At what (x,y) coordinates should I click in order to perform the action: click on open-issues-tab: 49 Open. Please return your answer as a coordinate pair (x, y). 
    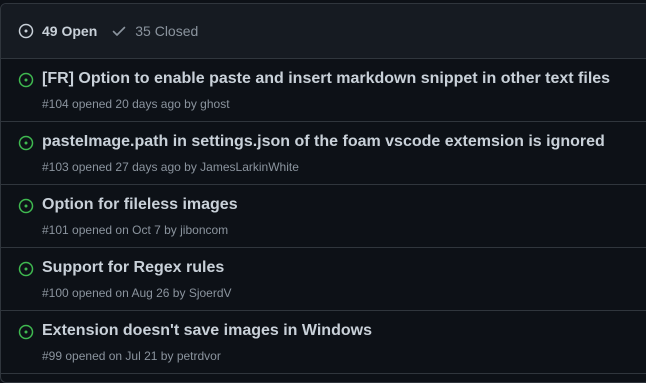
    Looking at the image, I should click on (57, 31).